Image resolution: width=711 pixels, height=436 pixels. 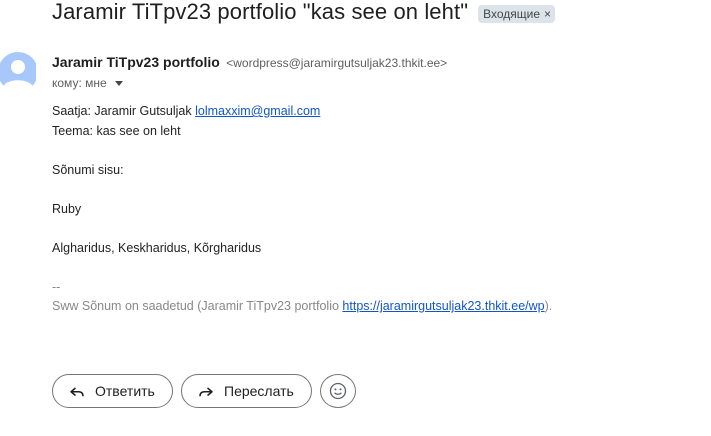 What do you see at coordinates (136, 62) in the screenshot?
I see `sender-name: Jaramir TiTpv23 portfolio` at bounding box center [136, 62].